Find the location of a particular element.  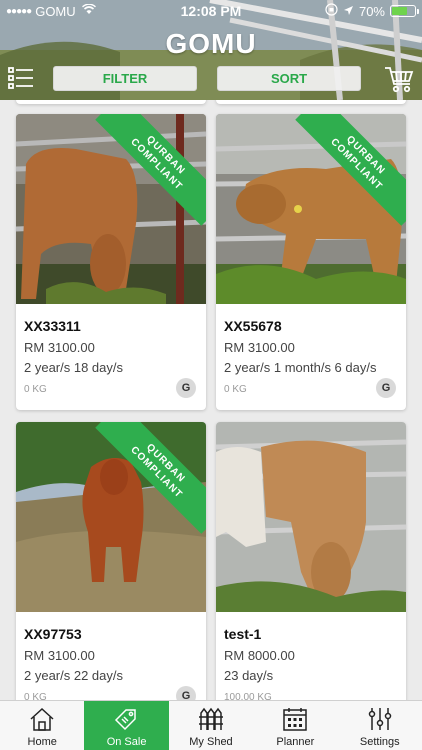

signal-strength-icon: ●●●●● is located at coordinates (19, 11).